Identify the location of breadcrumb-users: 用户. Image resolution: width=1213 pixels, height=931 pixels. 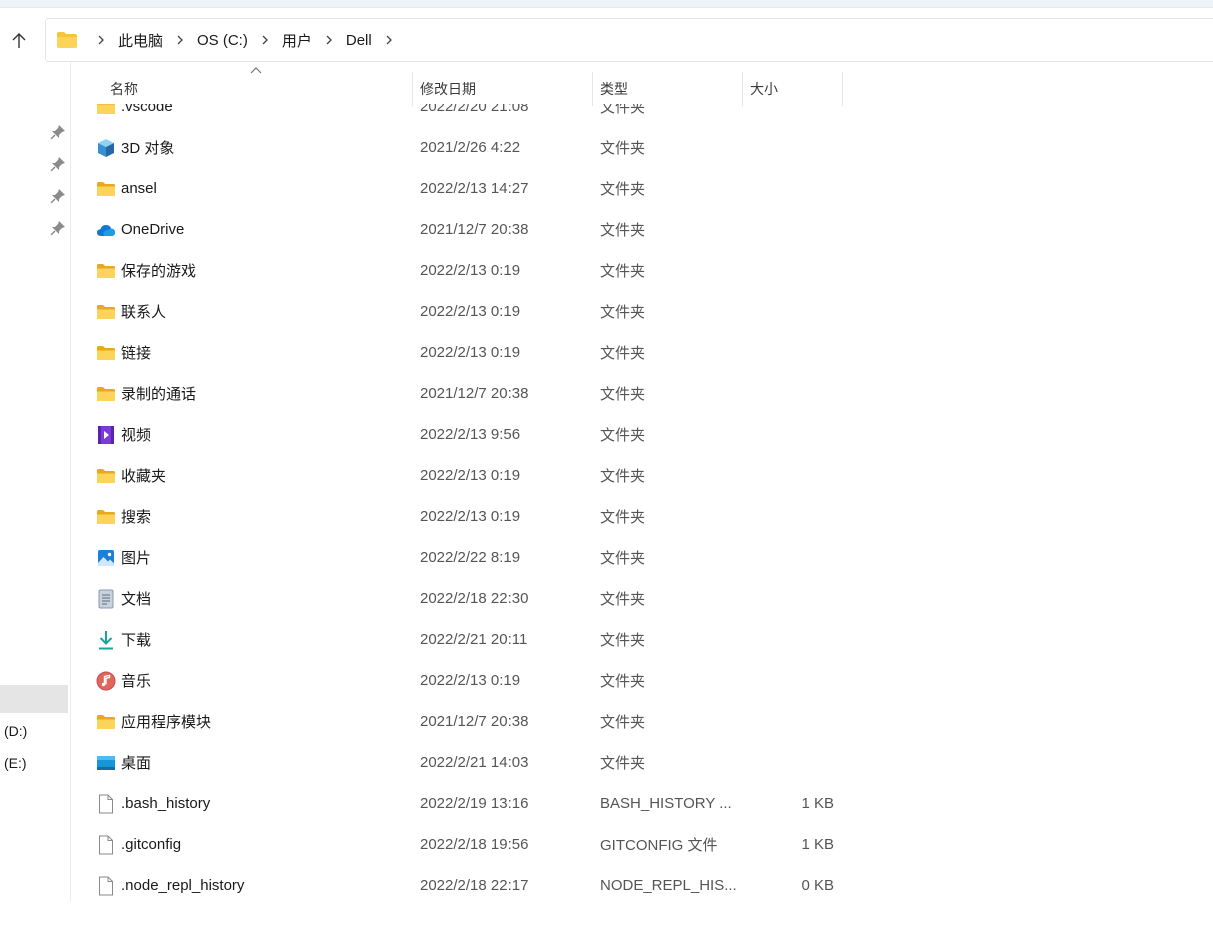
(297, 40).